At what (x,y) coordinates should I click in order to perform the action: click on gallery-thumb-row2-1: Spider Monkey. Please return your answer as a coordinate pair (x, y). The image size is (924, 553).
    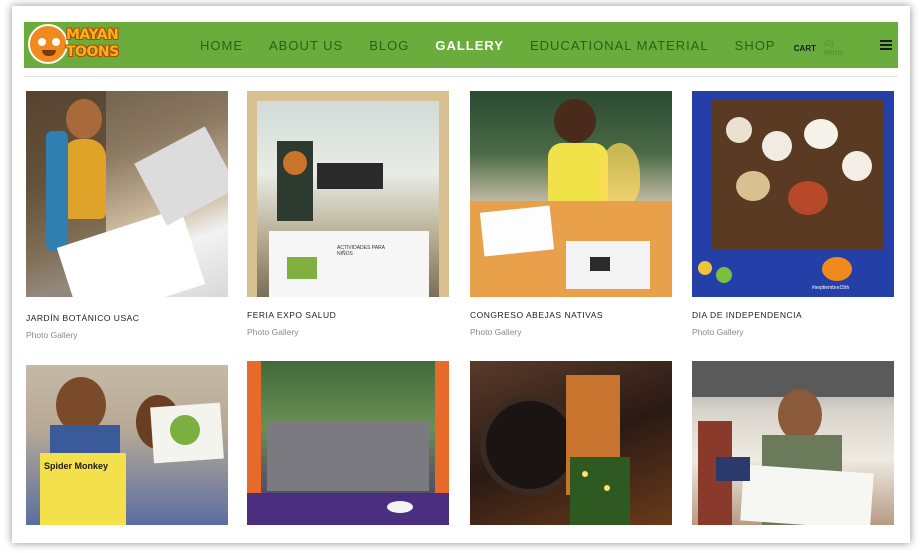
    Looking at the image, I should click on (127, 445).